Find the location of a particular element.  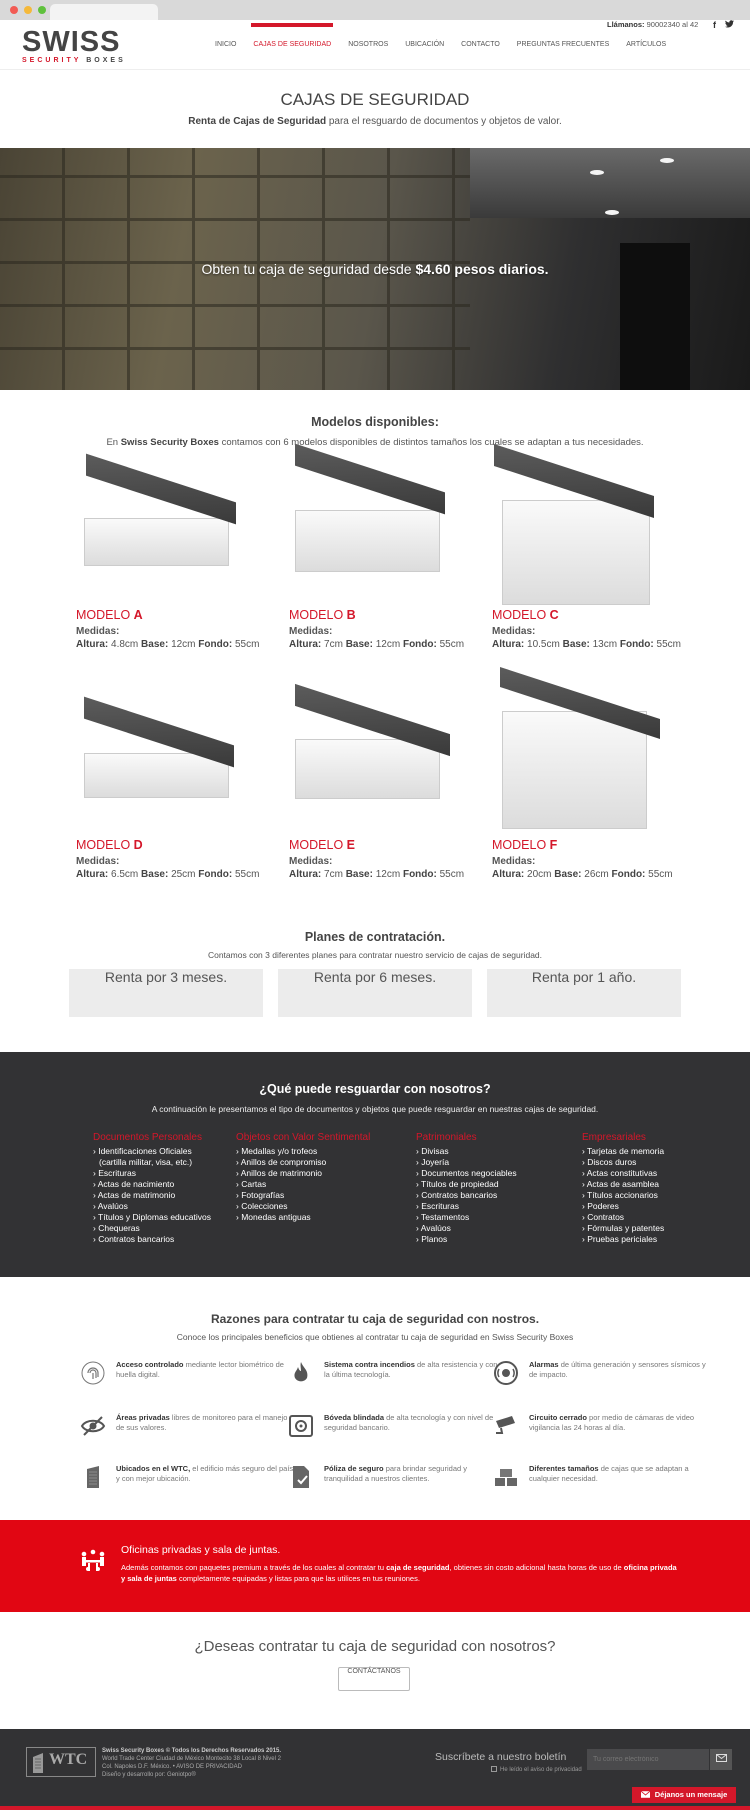

subtitle-bold: Renta de Cajas de Seguridad is located at coordinates (257, 121).